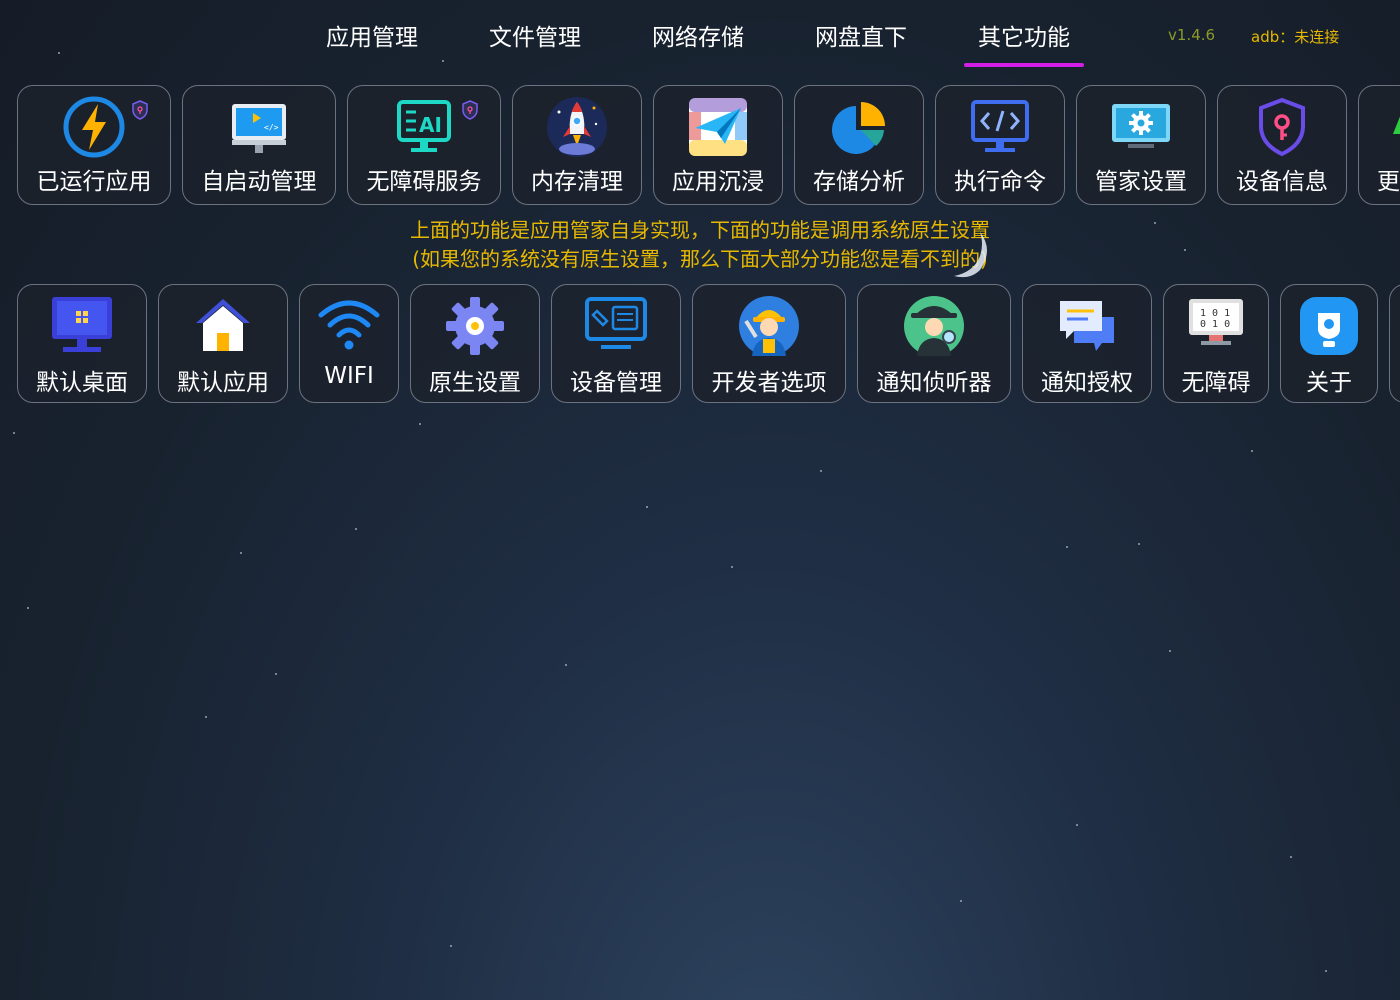 The width and height of the screenshot is (1400, 1000). Describe the element at coordinates (934, 326) in the screenshot. I see `detective-icon` at that location.